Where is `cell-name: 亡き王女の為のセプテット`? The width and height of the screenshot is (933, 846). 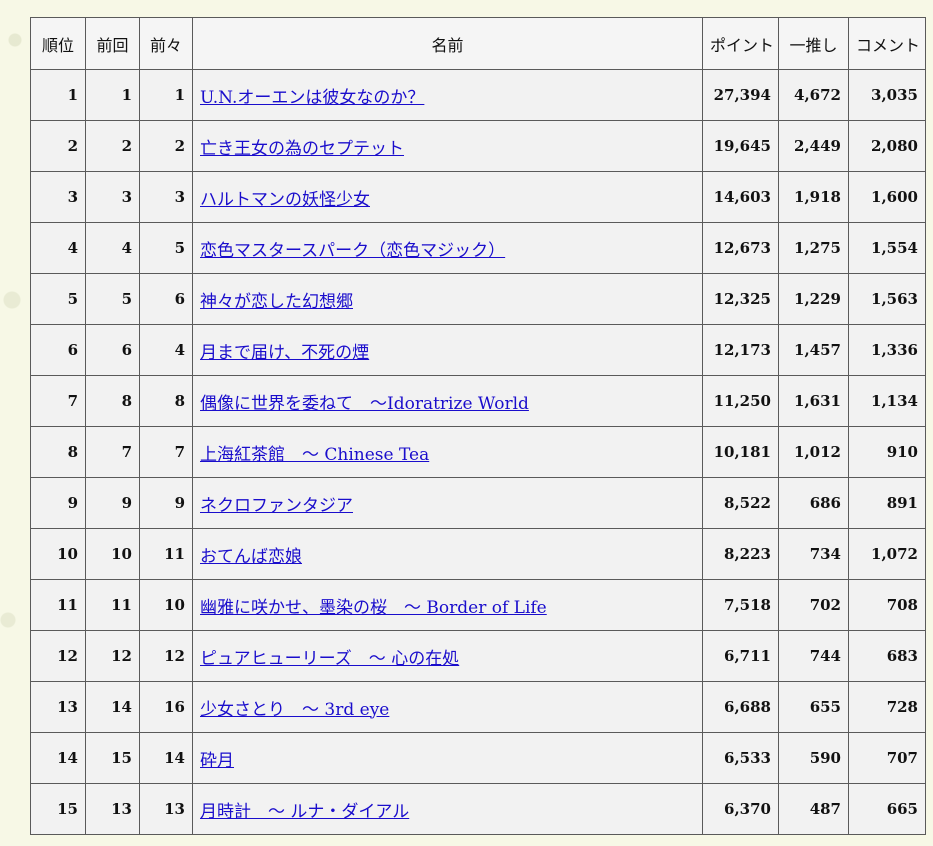 cell-name: 亡き王女の為のセプテット is located at coordinates (447, 146).